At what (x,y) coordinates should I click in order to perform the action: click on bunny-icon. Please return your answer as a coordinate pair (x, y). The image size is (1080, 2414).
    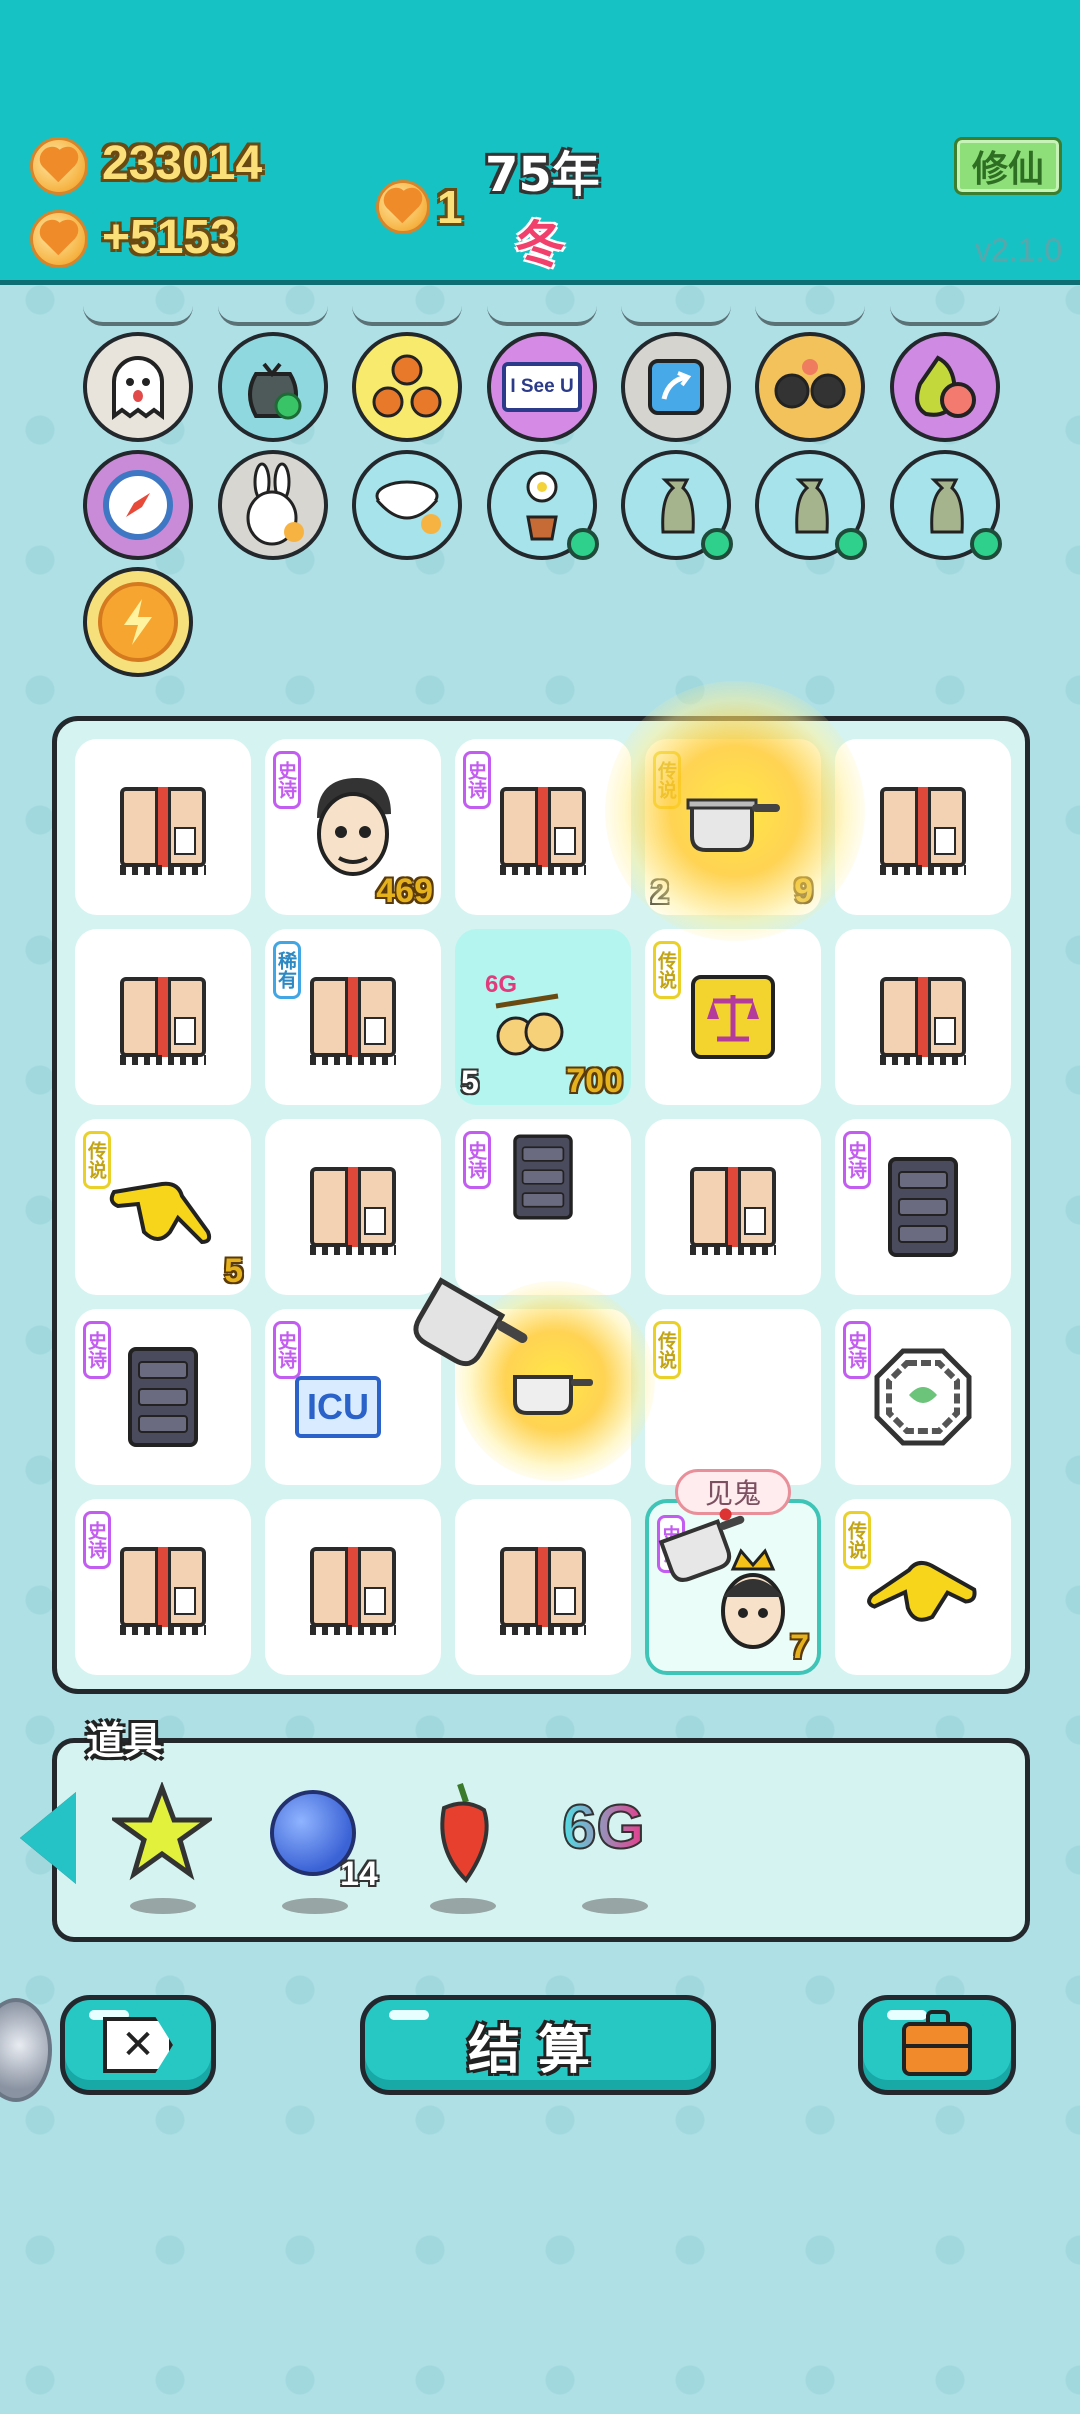
    Looking at the image, I should click on (273, 505).